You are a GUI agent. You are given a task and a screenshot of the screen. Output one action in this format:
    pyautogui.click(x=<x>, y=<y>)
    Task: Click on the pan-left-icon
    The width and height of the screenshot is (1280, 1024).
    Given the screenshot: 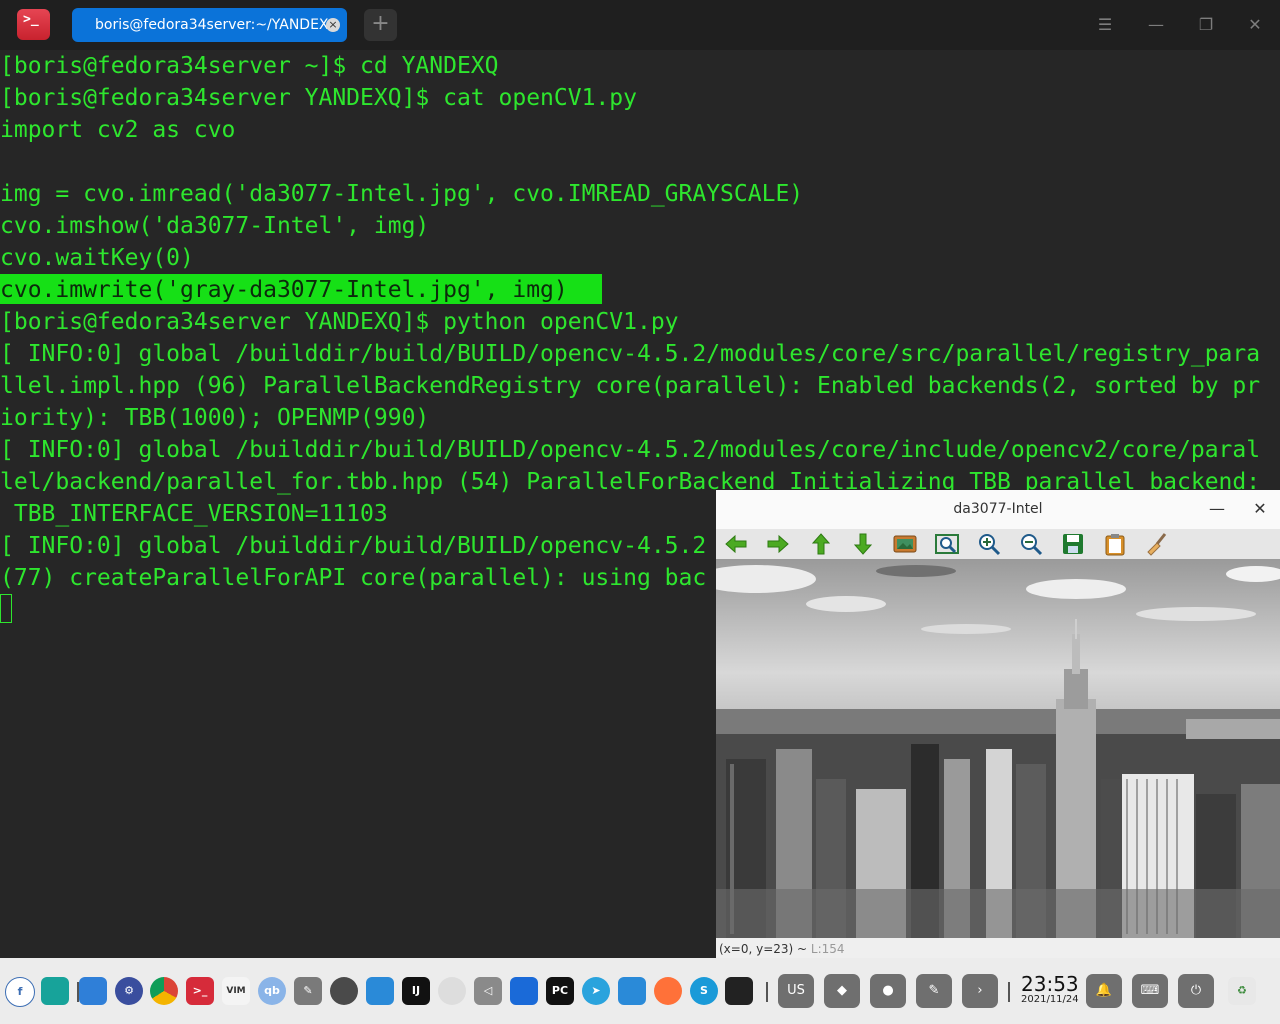 What is the action you would take?
    pyautogui.click(x=736, y=544)
    